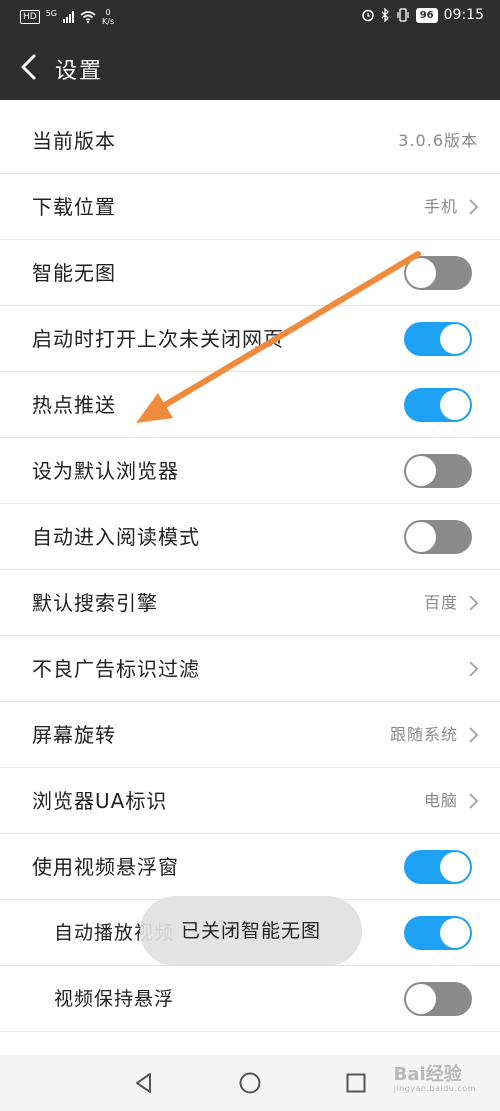  What do you see at coordinates (440, 206) in the screenshot?
I see `setting-value: 手机` at bounding box center [440, 206].